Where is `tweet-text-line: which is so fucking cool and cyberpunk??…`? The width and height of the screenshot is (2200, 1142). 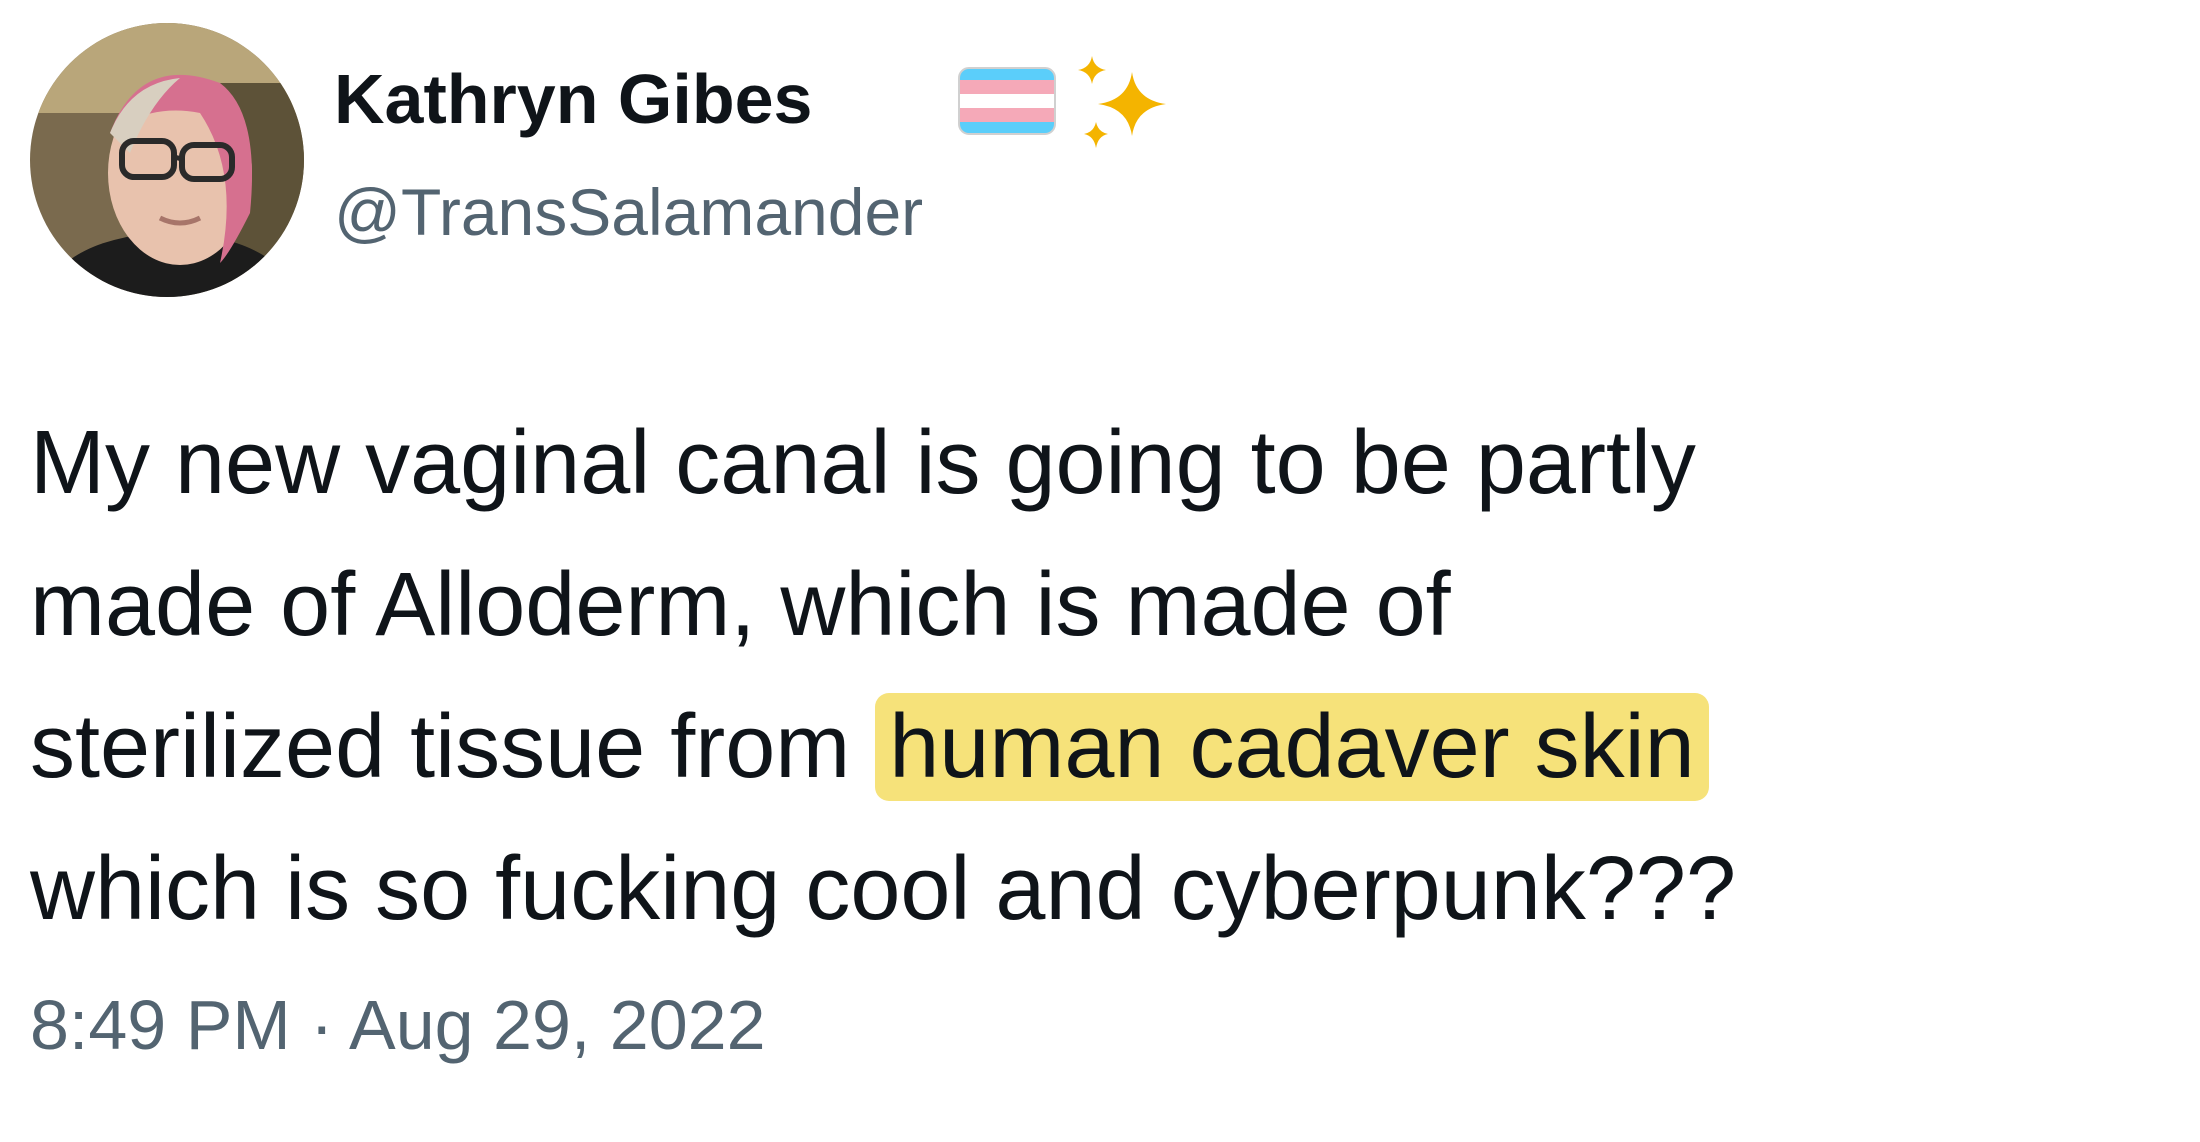
tweet-text-line: which is so fucking cool and cyberpunk??… is located at coordinates (883, 889).